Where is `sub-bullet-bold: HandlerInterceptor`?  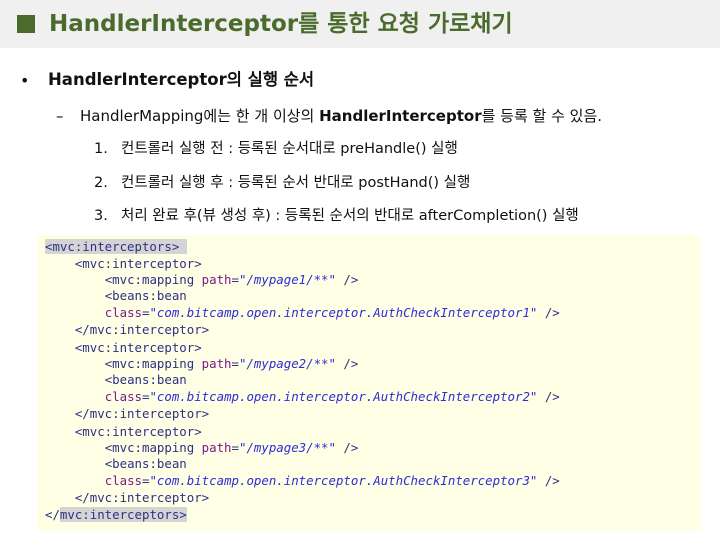 sub-bullet-bold: HandlerInterceptor is located at coordinates (400, 116).